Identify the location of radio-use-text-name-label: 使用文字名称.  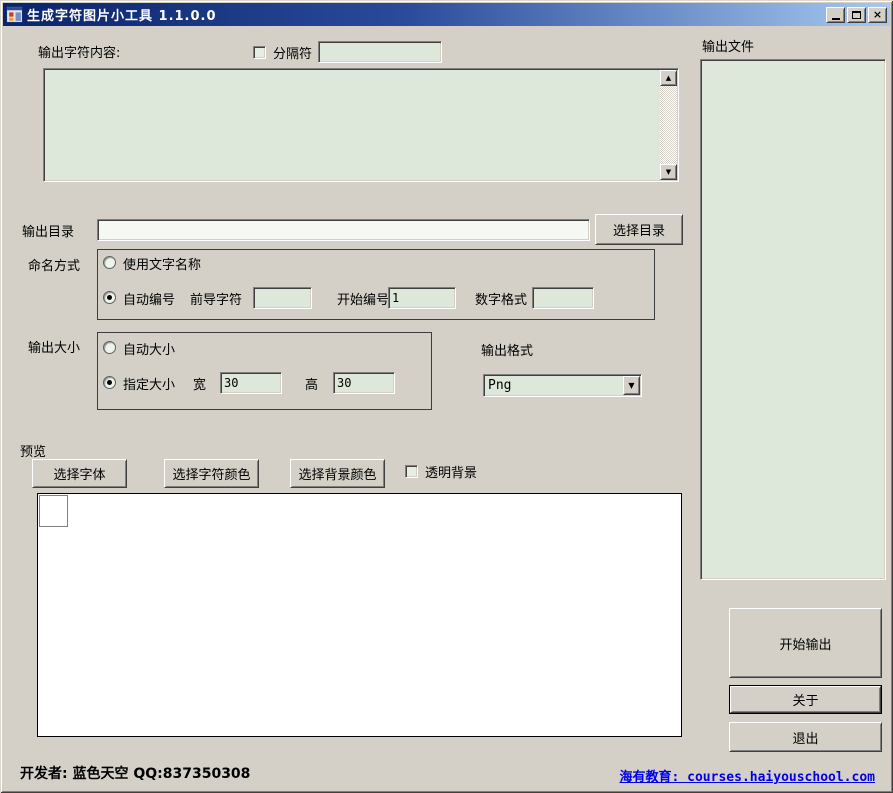
(162, 265).